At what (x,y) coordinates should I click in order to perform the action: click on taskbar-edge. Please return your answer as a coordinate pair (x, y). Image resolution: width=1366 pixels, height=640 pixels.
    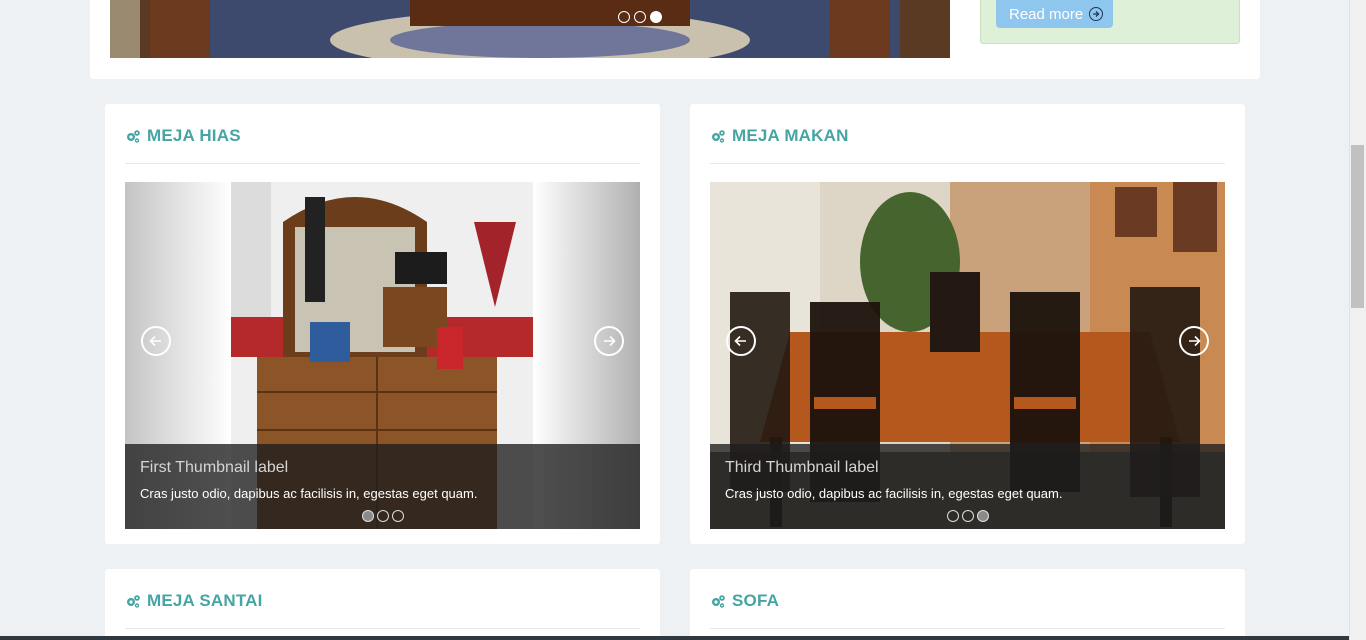
    Looking at the image, I should click on (674, 638).